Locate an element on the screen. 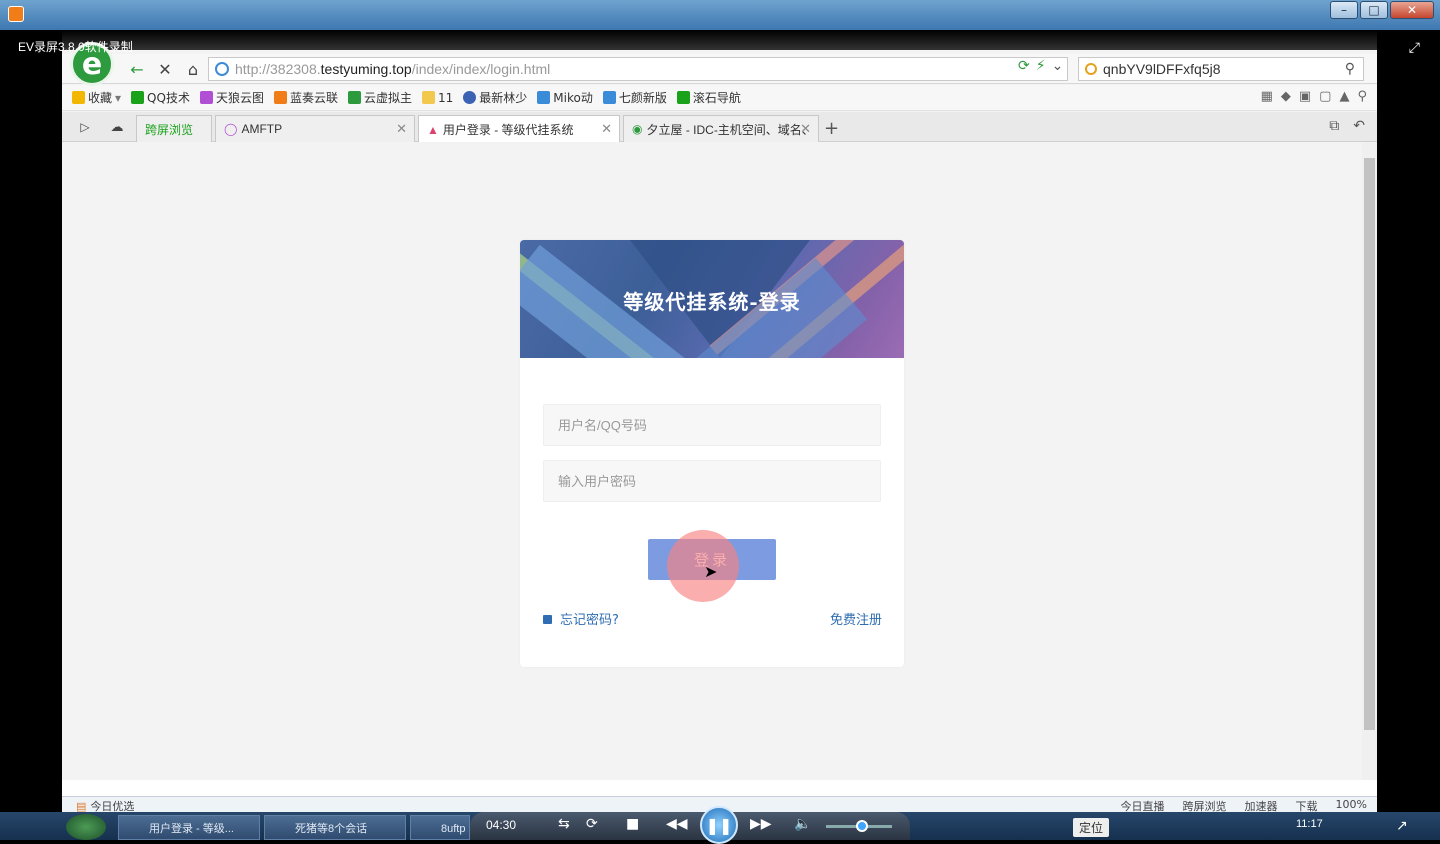  login-header: 等级代挂系统-登录 is located at coordinates (712, 299).